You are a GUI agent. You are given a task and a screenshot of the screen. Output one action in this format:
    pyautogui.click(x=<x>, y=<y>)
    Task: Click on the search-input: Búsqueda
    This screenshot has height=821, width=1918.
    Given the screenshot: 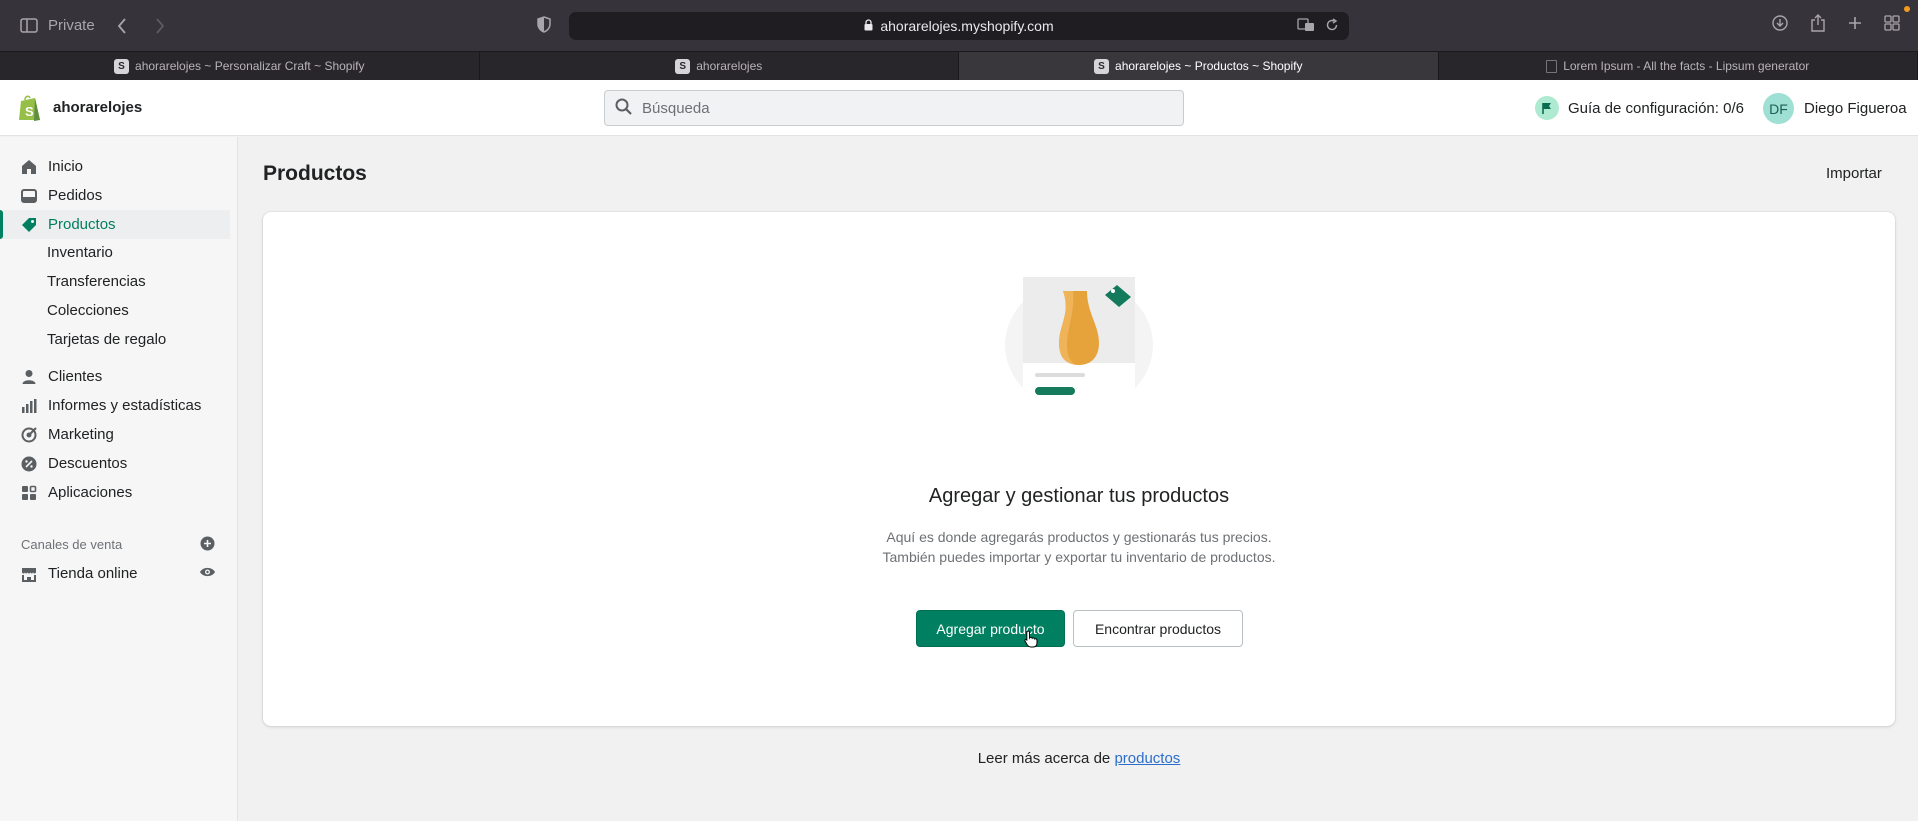 What is the action you would take?
    pyautogui.click(x=894, y=108)
    